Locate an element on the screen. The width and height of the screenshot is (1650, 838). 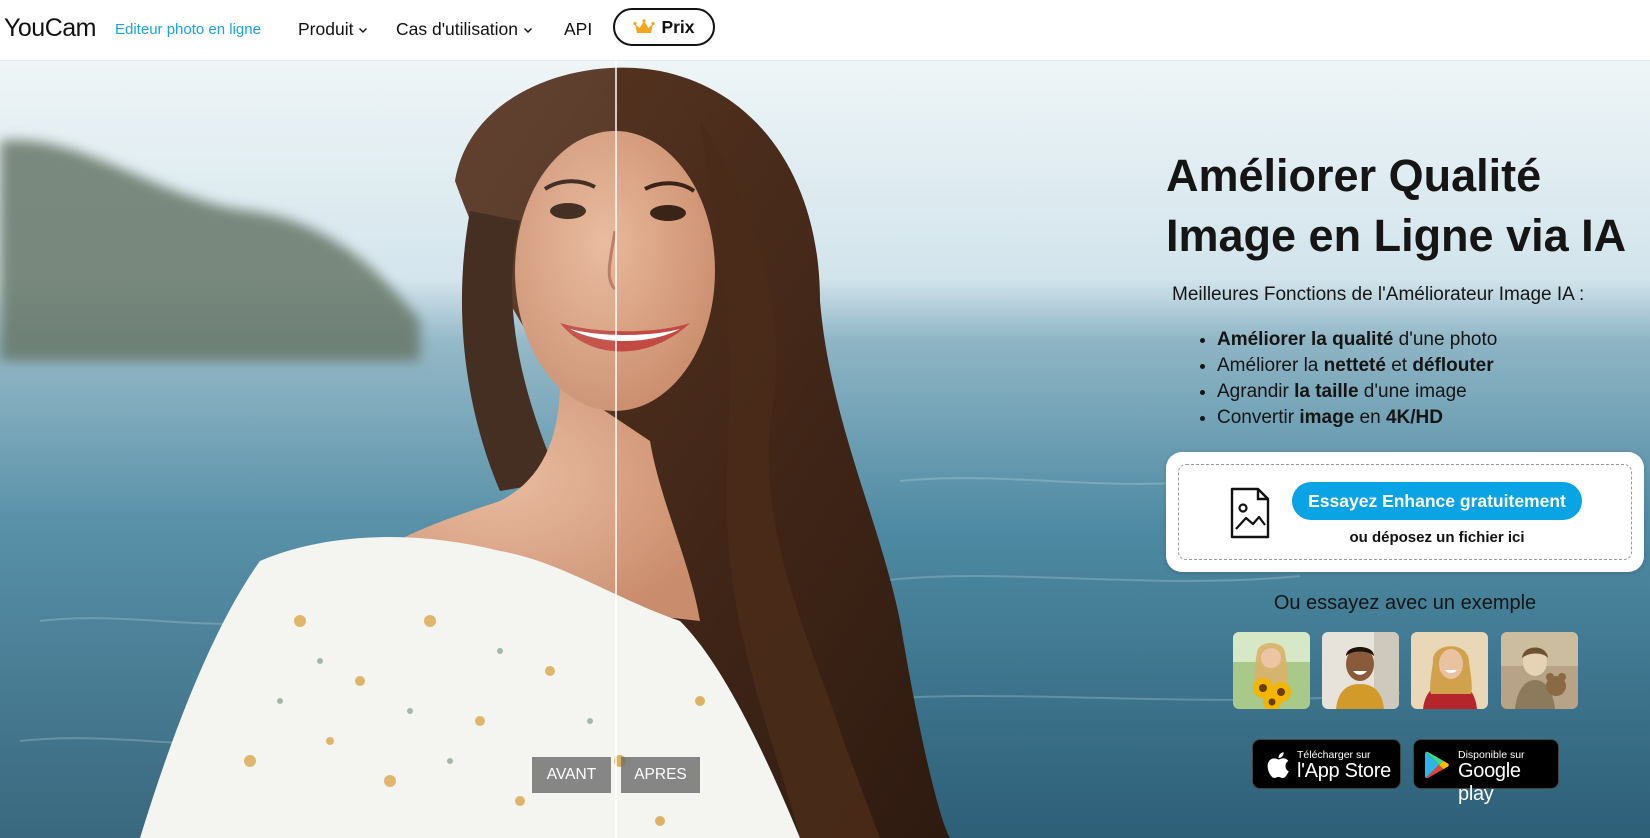
app-store-big-text: l'App Store is located at coordinates (1344, 771).